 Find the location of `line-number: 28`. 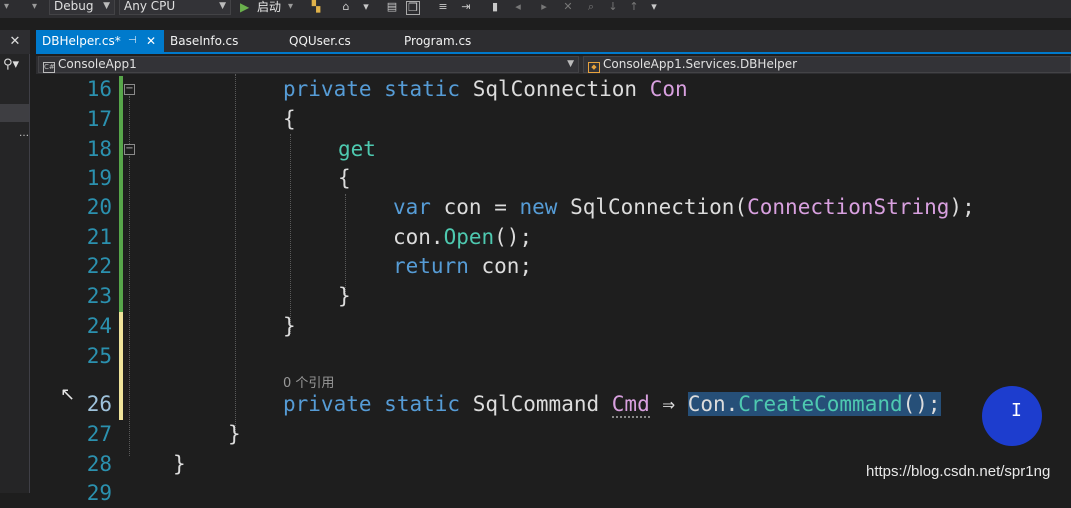

line-number: 28 is located at coordinates (99, 464).